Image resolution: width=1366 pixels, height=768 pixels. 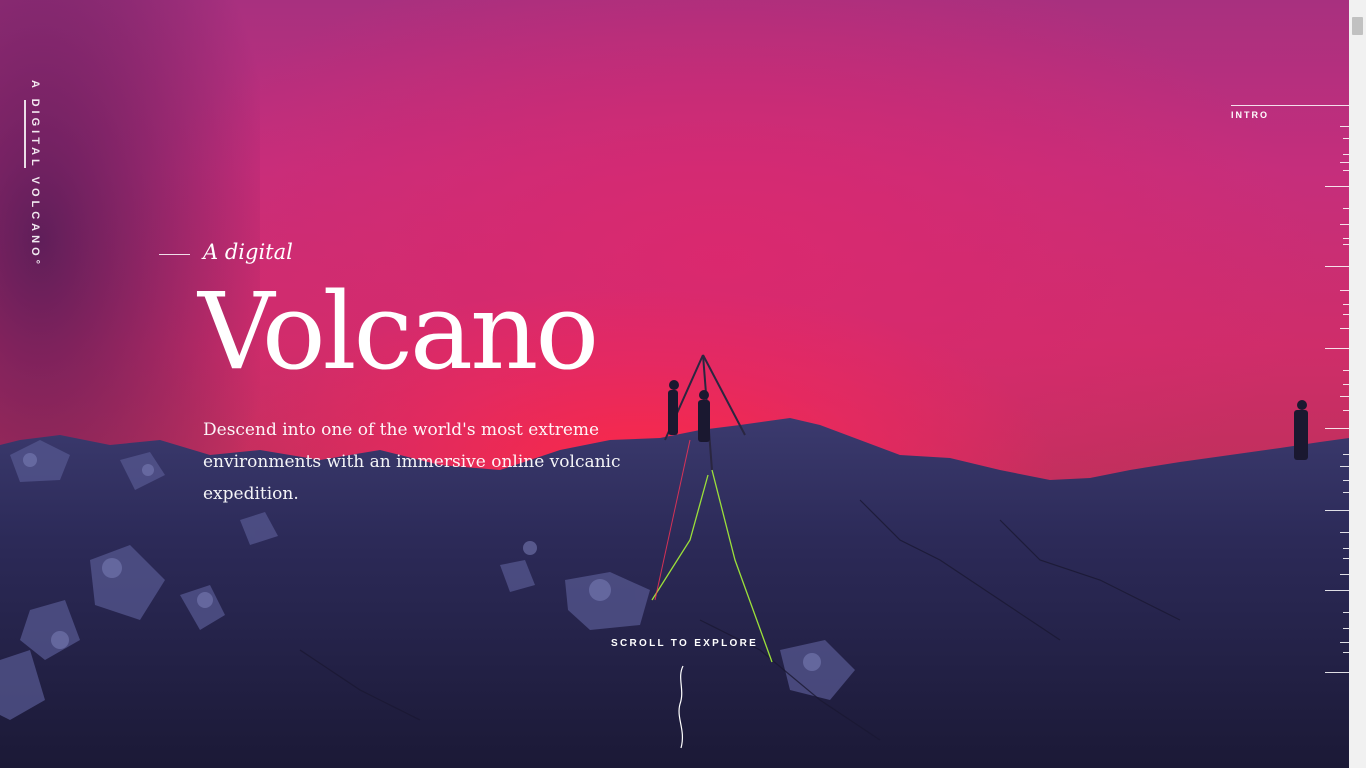 I want to click on hero-title: Volcano, so click(x=398, y=331).